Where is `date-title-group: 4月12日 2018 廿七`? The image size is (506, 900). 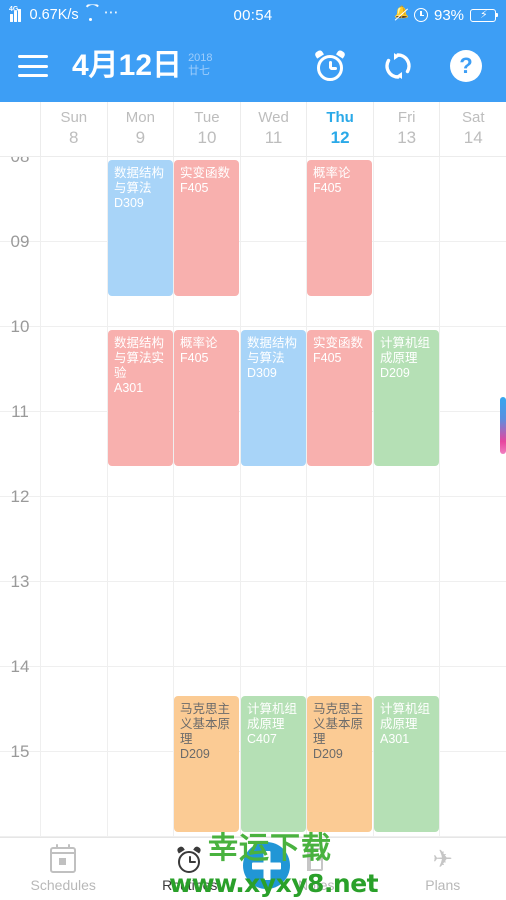
date-title-group: 4月12日 2018 廿七 is located at coordinates (142, 66).